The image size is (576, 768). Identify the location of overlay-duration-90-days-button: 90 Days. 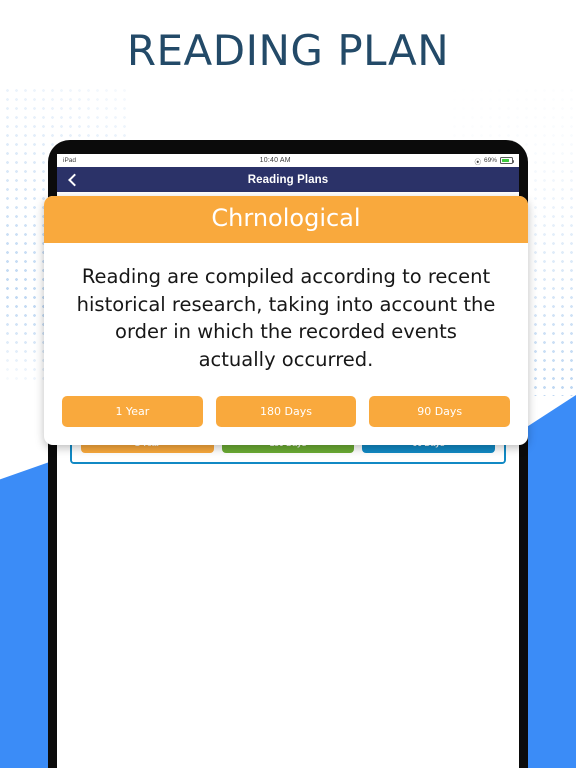
(440, 411).